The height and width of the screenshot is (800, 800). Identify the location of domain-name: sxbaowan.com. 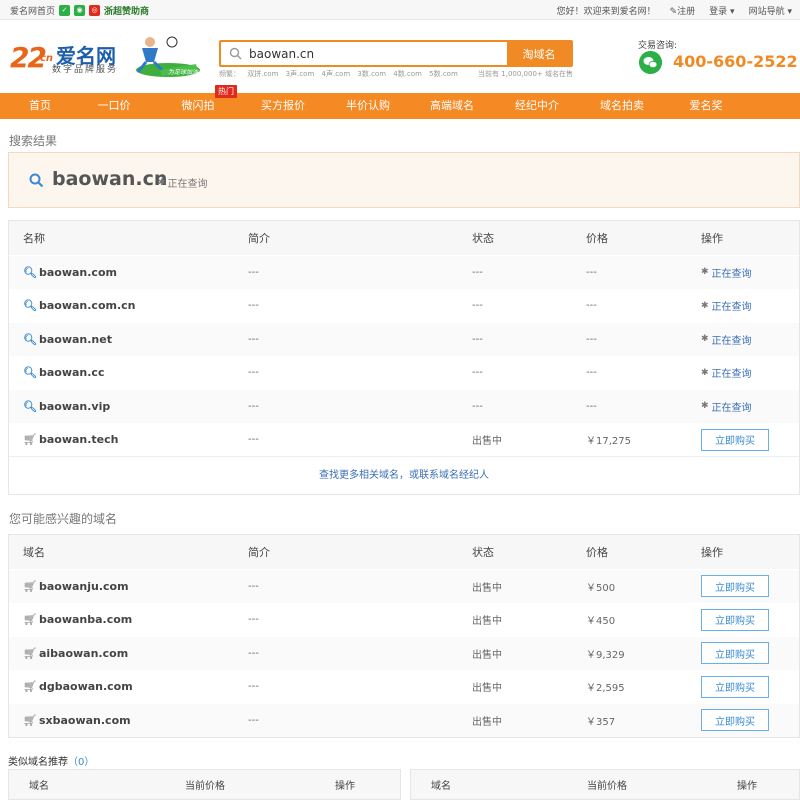
(84, 720).